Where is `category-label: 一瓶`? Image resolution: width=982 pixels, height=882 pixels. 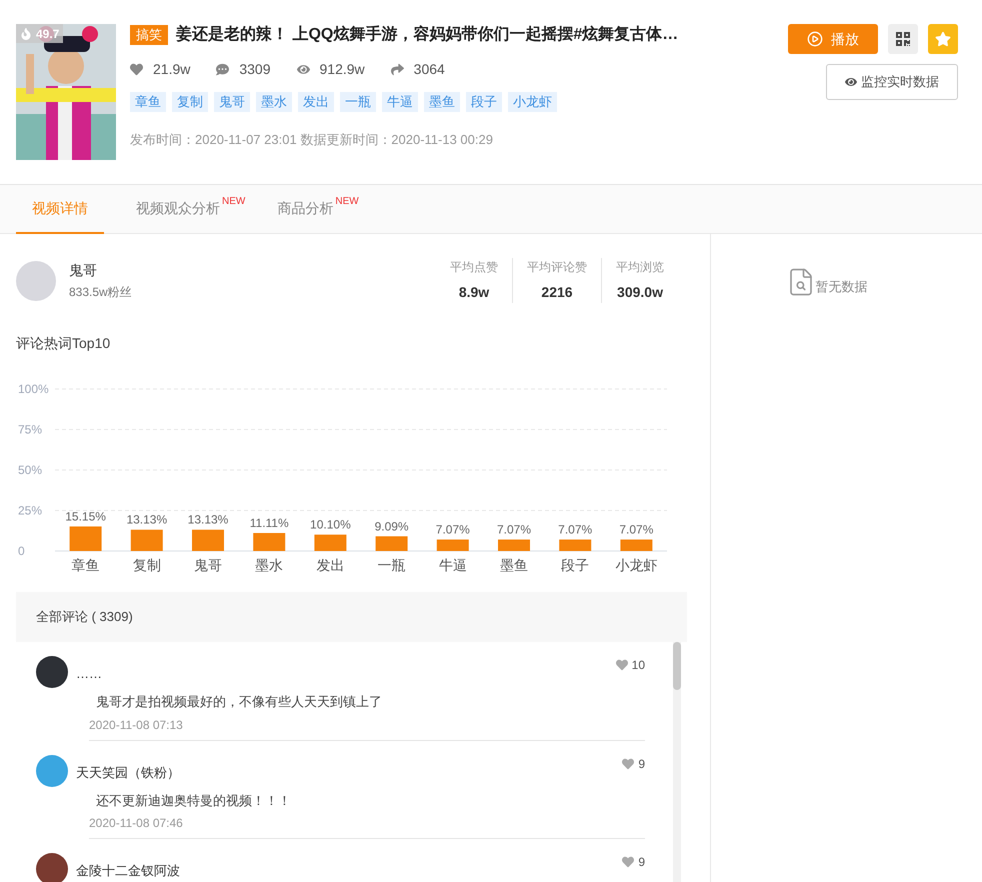 category-label: 一瓶 is located at coordinates (392, 565).